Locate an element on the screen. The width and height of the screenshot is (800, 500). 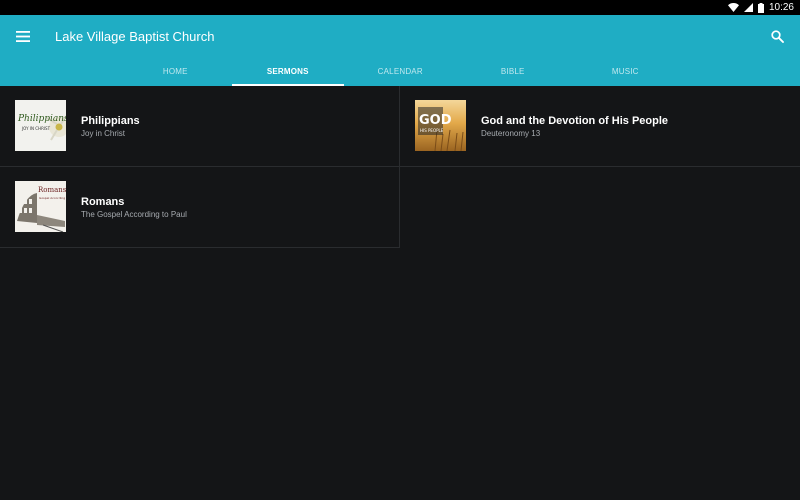
tab-home: HOME is located at coordinates (175, 71).